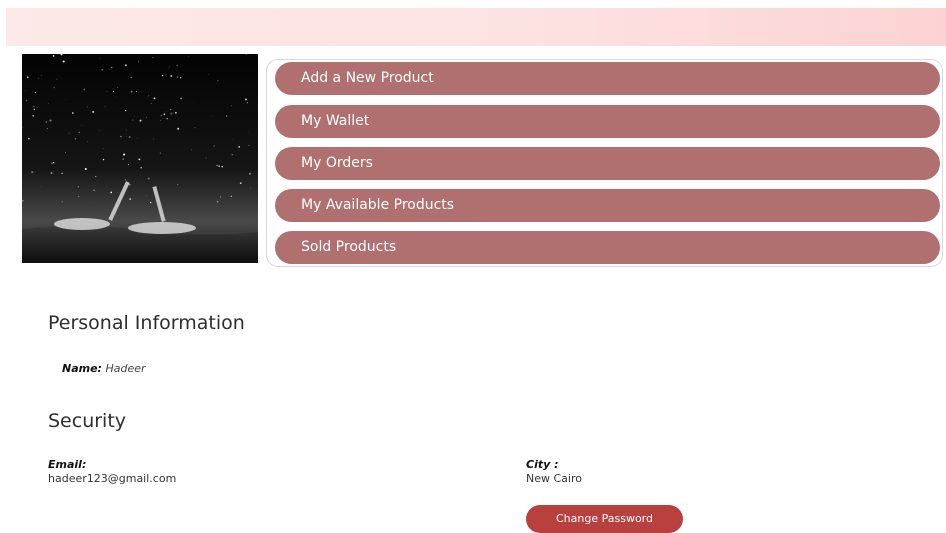 Image resolution: width=946 pixels, height=533 pixels. Describe the element at coordinates (607, 121) in the screenshot. I see `my-wallet-button: My Wallet` at that location.